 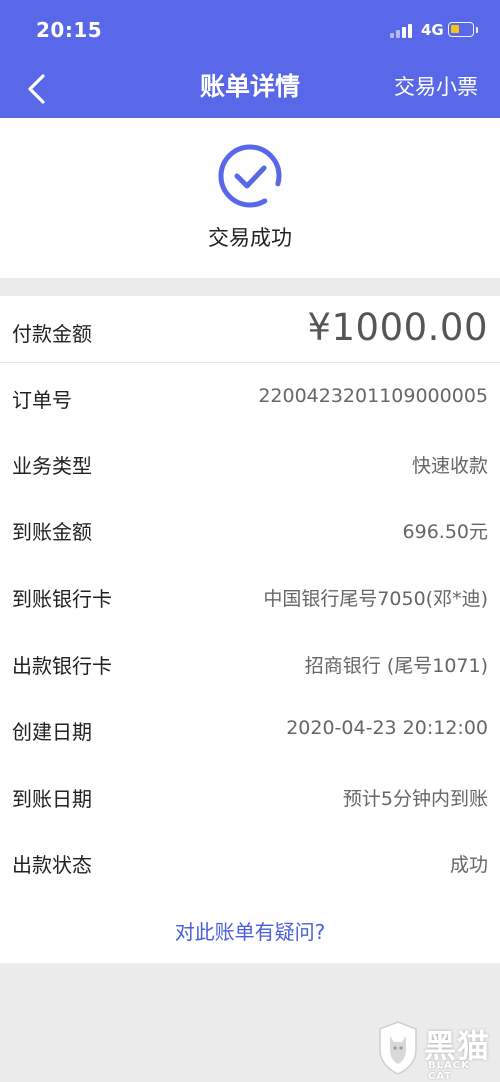 What do you see at coordinates (250, 529) in the screenshot?
I see `detail-row-received-amount: 到账金额 696.50元` at bounding box center [250, 529].